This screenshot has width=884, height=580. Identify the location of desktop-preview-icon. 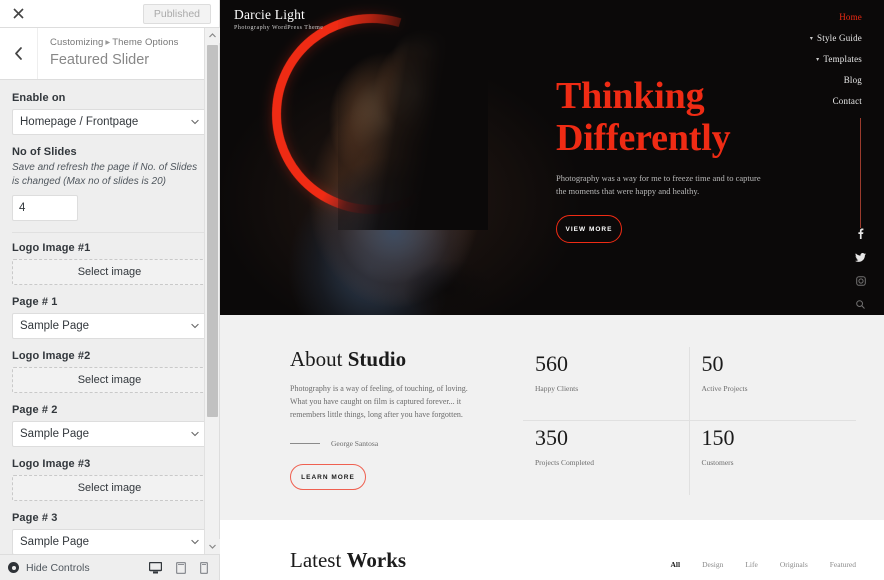
(155, 567).